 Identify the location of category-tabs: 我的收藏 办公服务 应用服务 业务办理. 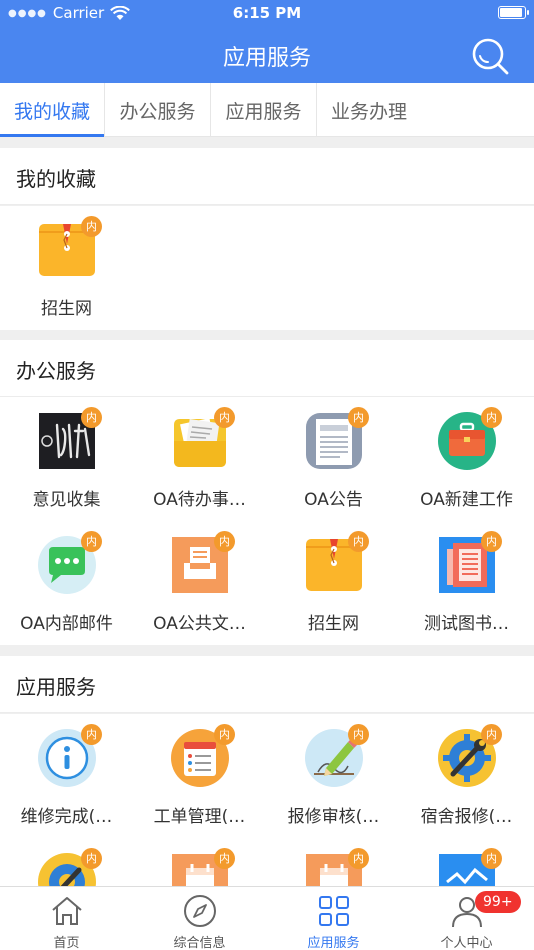
(267, 110).